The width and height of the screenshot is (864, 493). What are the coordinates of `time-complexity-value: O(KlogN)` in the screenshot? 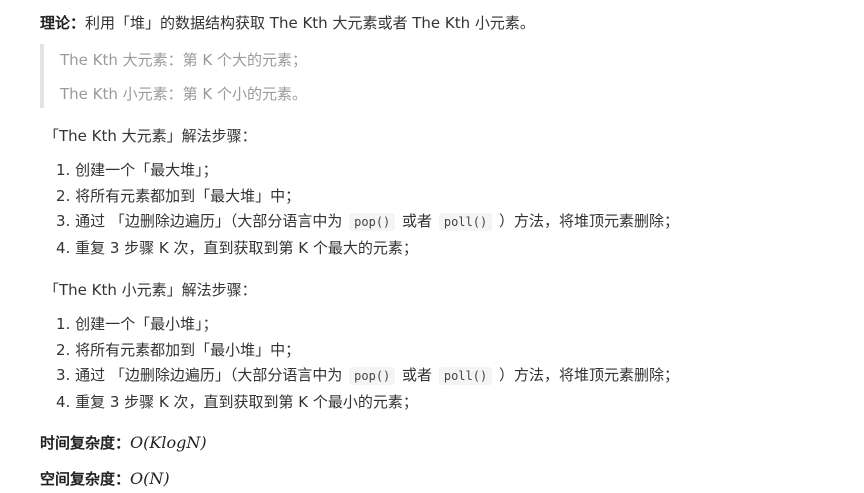 It's located at (168, 442).